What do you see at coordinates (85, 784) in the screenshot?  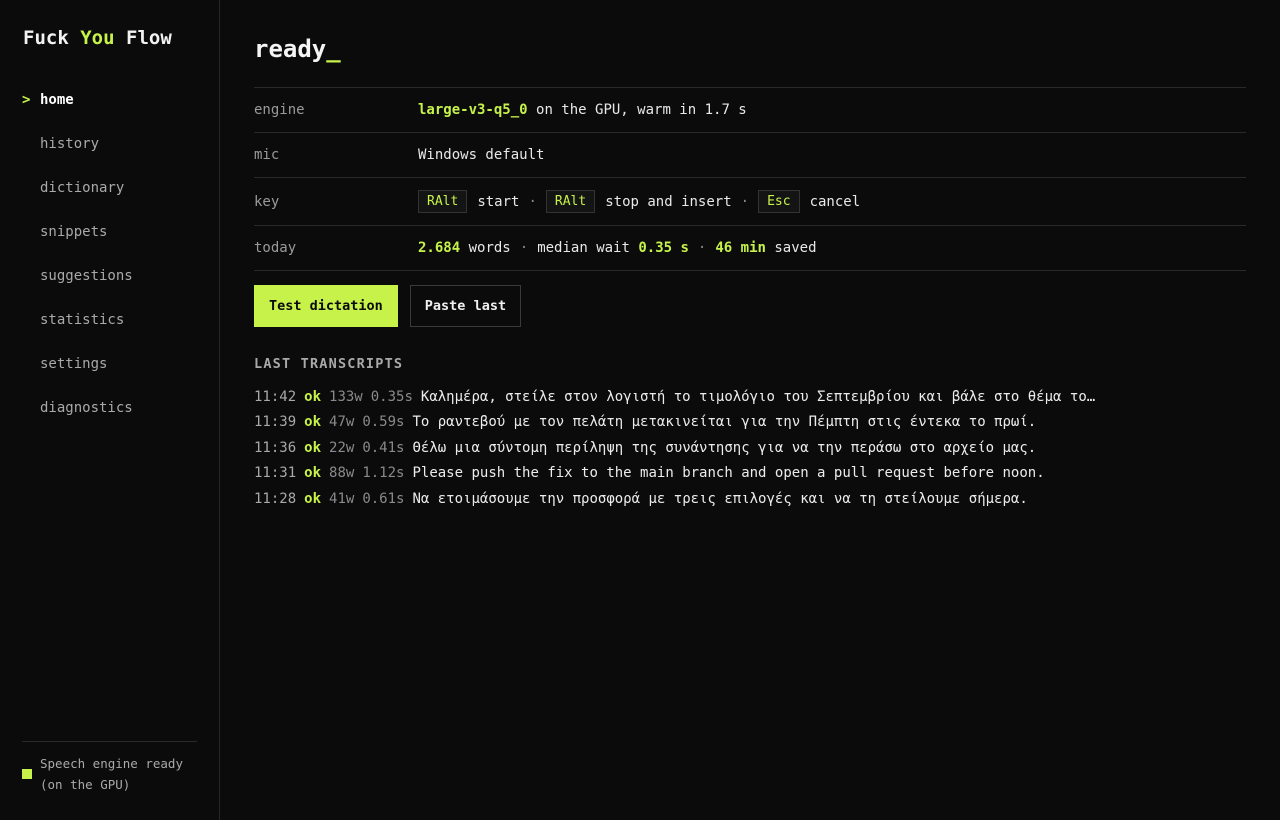 I see `status-line-2: (on the GPU)` at bounding box center [85, 784].